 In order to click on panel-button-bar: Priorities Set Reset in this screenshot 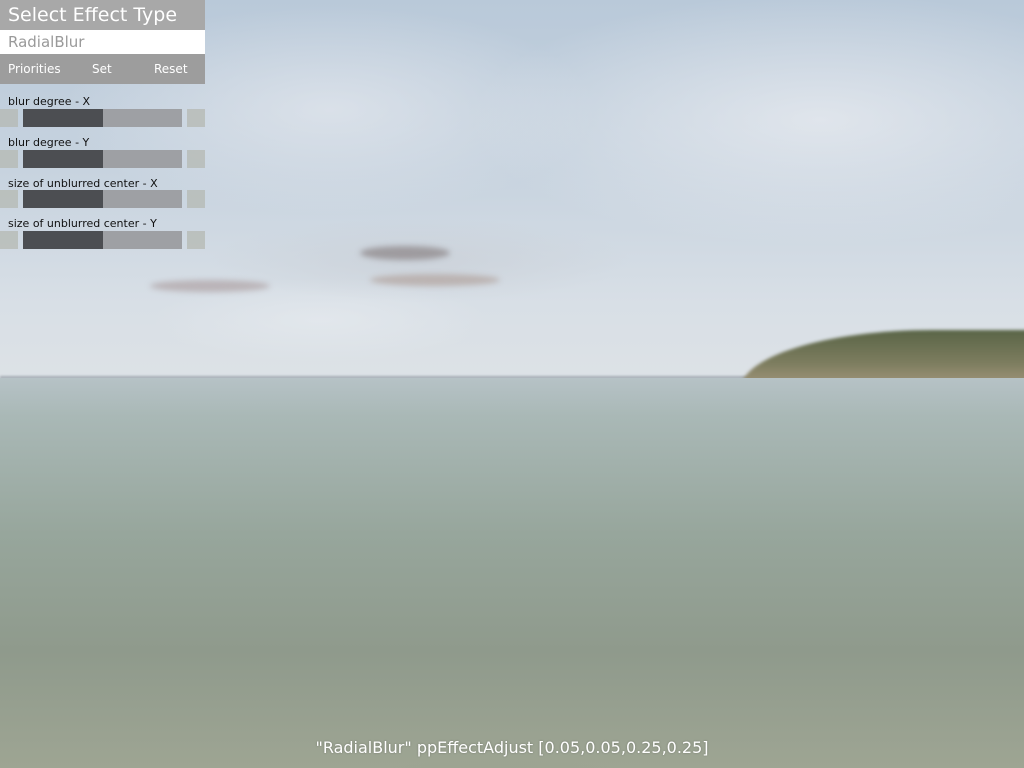, I will do `click(102, 69)`.